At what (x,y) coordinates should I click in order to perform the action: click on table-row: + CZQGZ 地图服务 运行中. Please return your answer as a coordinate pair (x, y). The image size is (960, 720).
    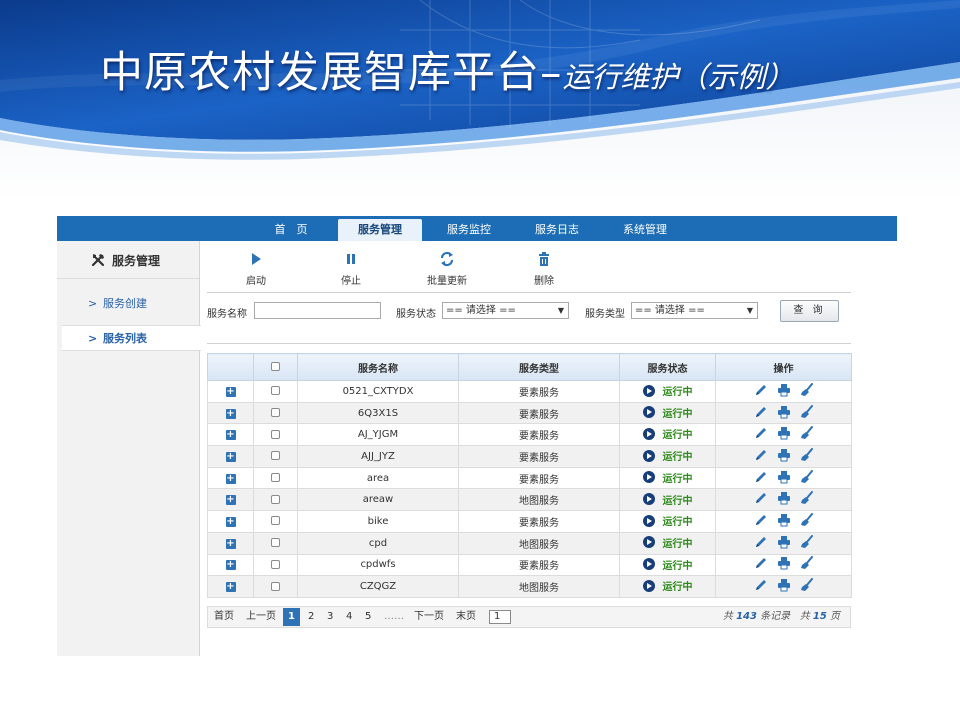
    Looking at the image, I should click on (529, 586).